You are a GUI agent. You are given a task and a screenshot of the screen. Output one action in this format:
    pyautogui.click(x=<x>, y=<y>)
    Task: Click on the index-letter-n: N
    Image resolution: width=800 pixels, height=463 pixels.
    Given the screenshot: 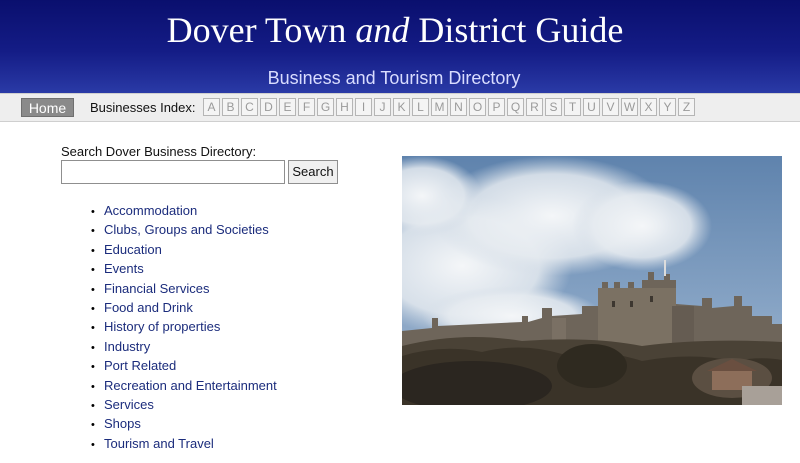 What is the action you would take?
    pyautogui.click(x=458, y=107)
    